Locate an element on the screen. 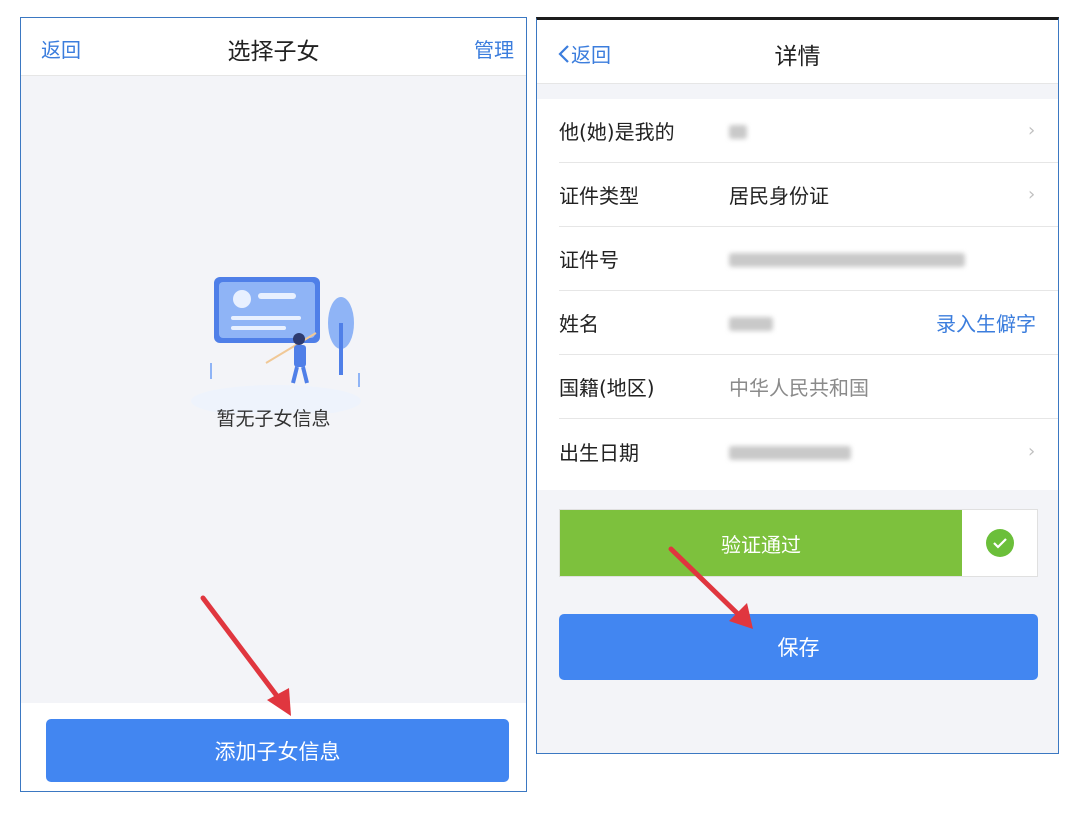  id-type-row: 证件类型 居民身份证 › is located at coordinates (808, 195).